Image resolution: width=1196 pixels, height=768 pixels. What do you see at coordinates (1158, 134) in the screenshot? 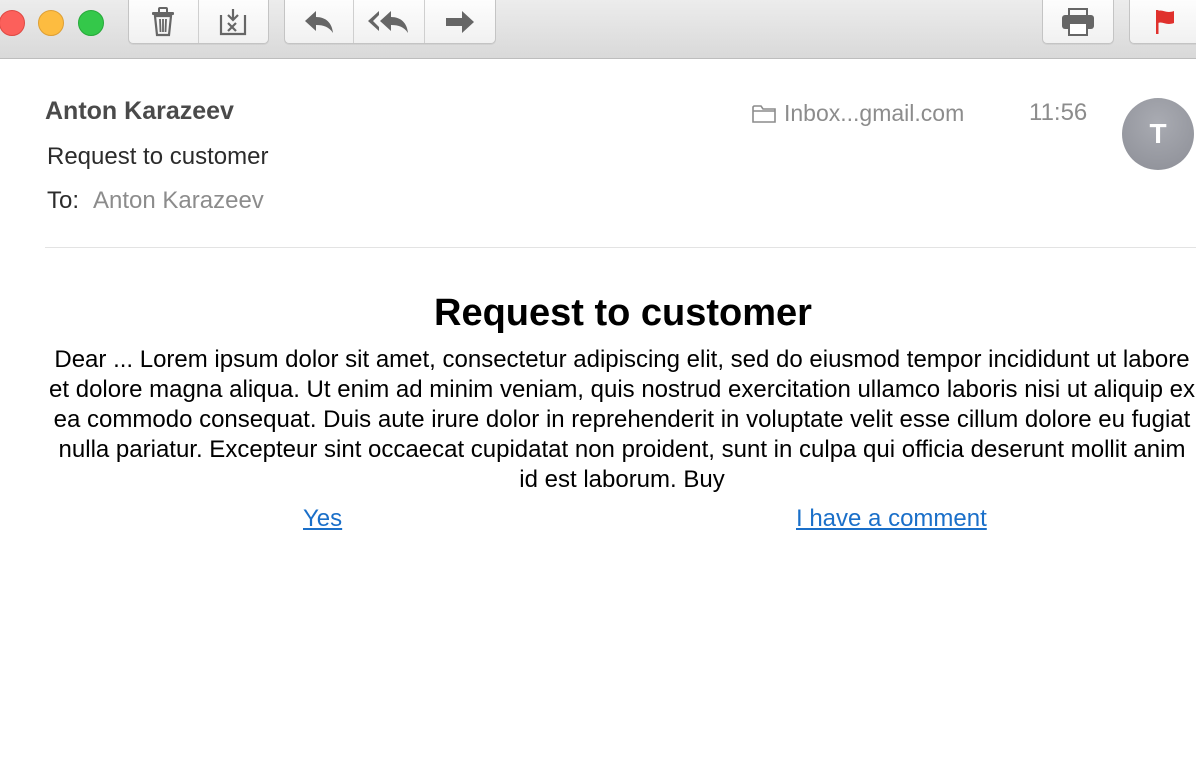
I see `avatar: T` at bounding box center [1158, 134].